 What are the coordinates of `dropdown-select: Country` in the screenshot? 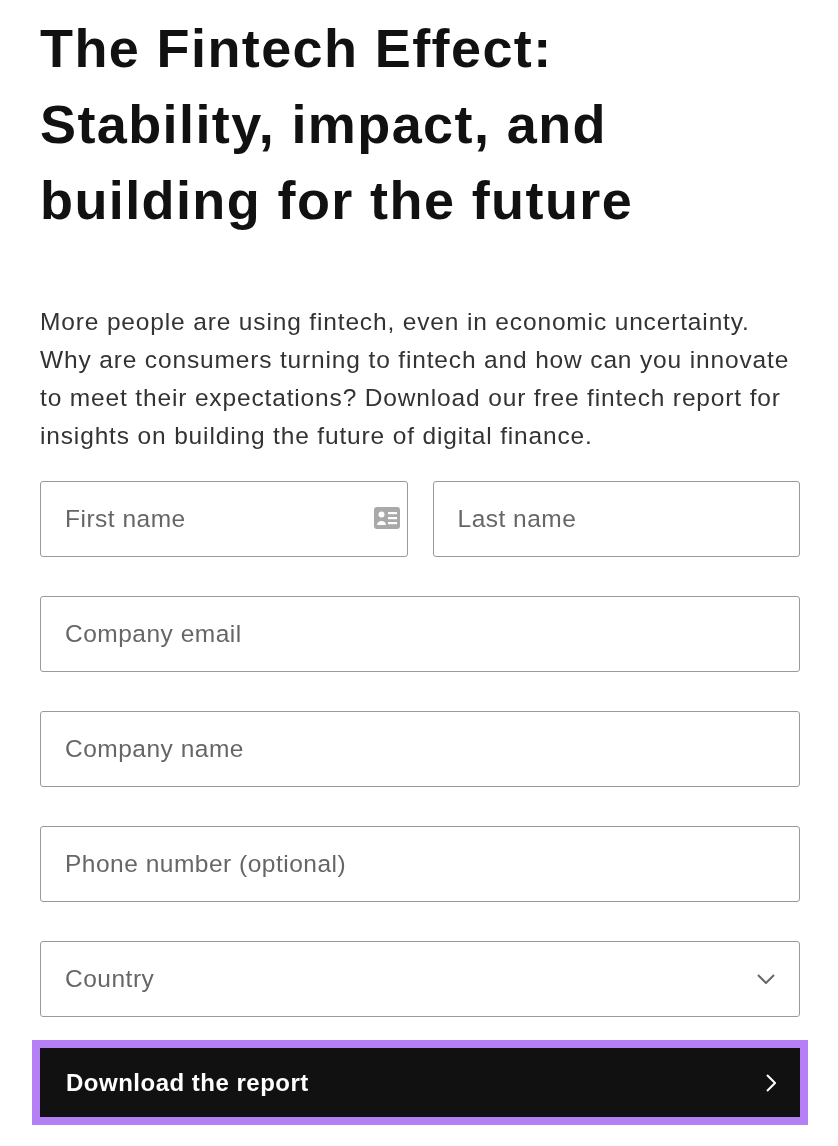 It's located at (420, 979).